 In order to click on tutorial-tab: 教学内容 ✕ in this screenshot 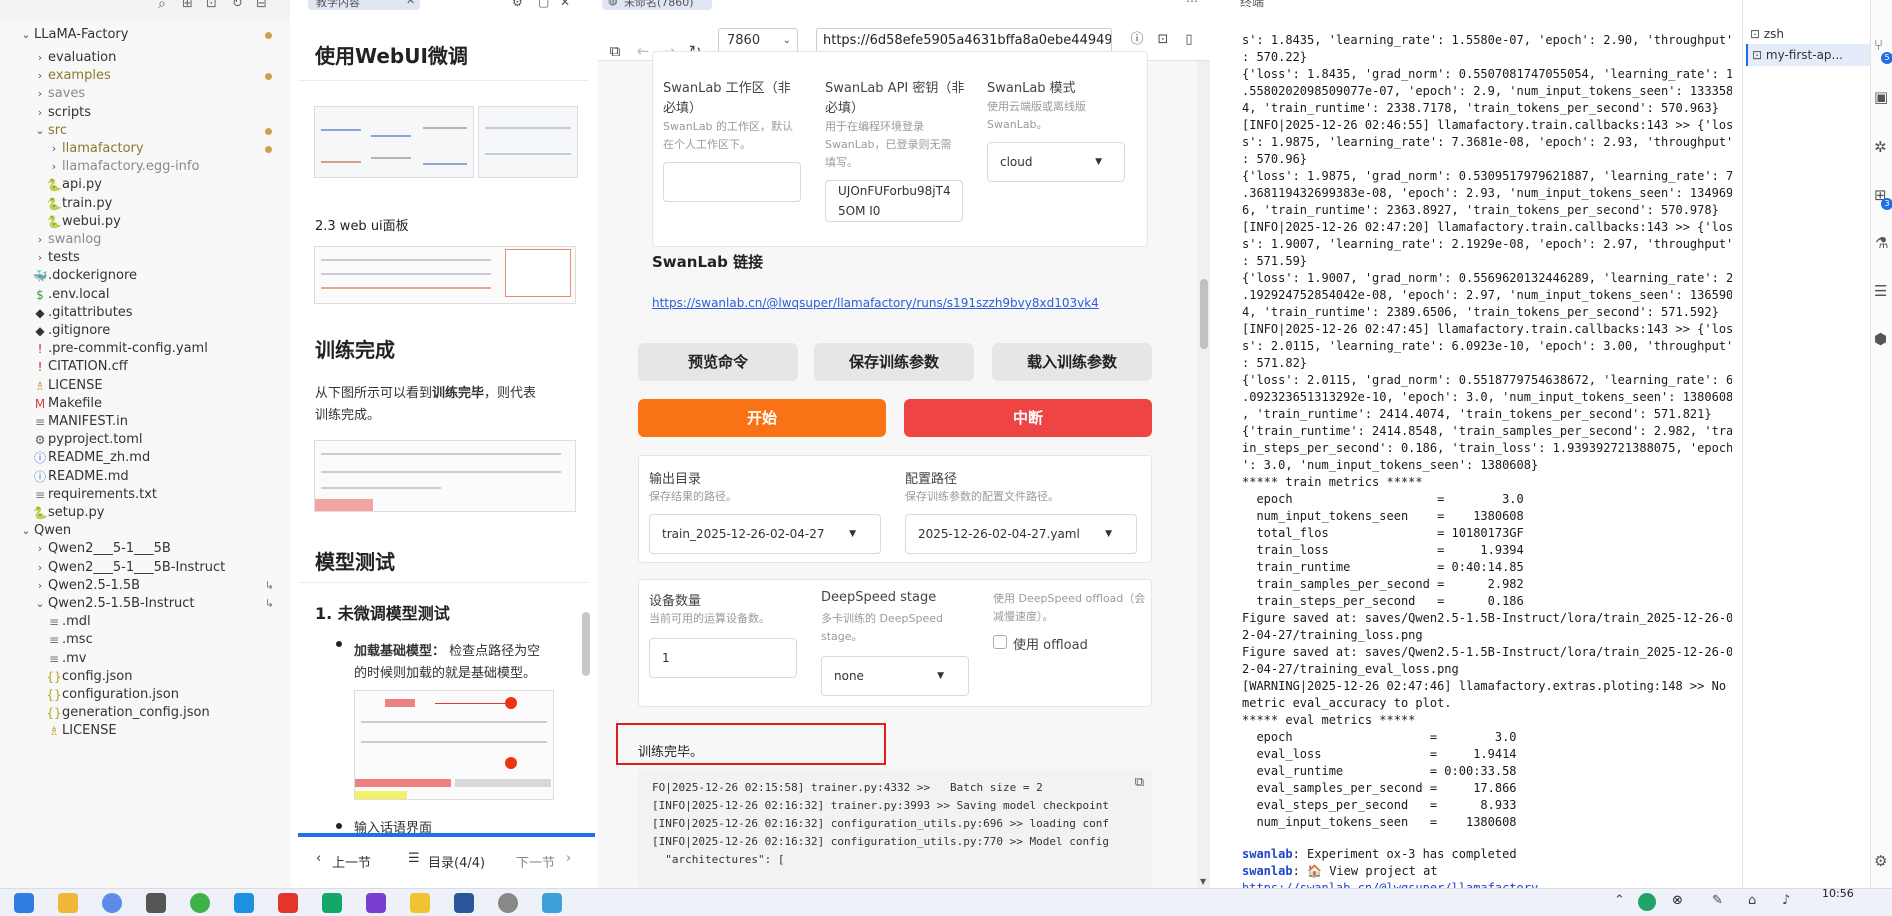, I will do `click(364, 5)`.